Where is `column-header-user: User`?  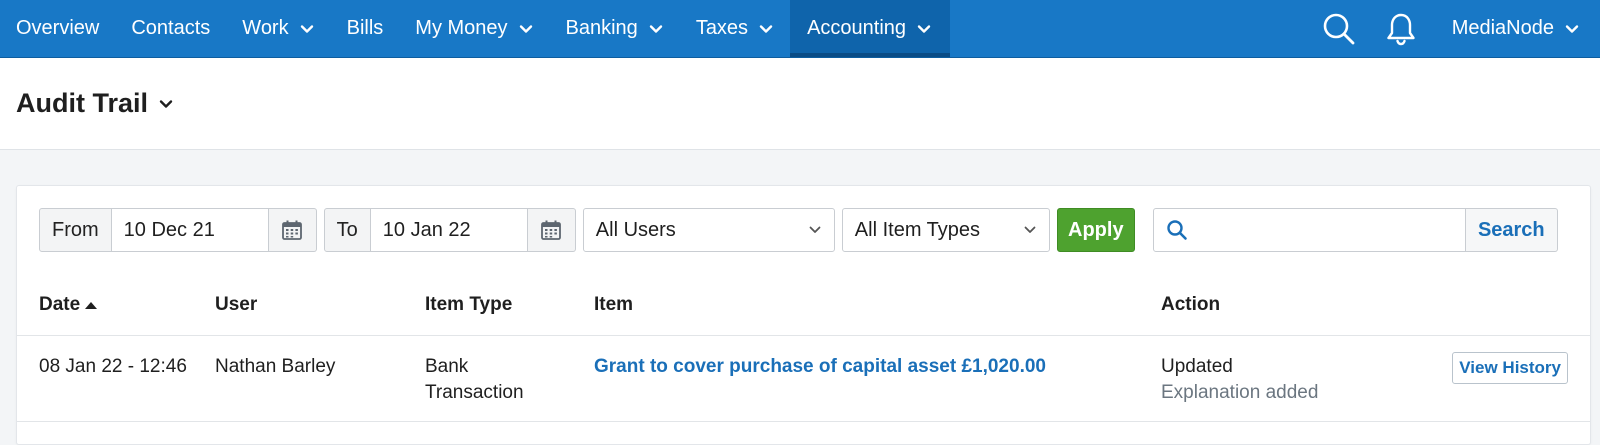
column-header-user: User is located at coordinates (236, 305).